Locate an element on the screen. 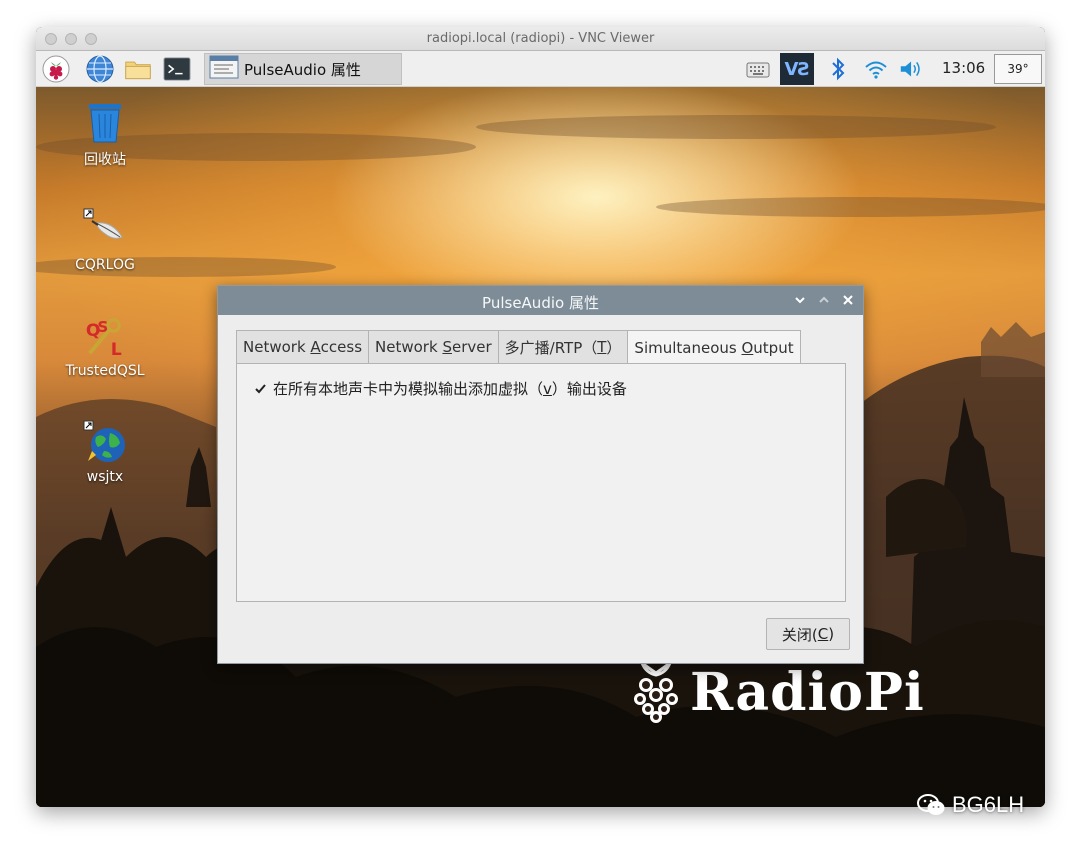 Image resolution: width=1080 pixels, height=851 pixels. vnc-server-label: VƧ is located at coordinates (797, 69).